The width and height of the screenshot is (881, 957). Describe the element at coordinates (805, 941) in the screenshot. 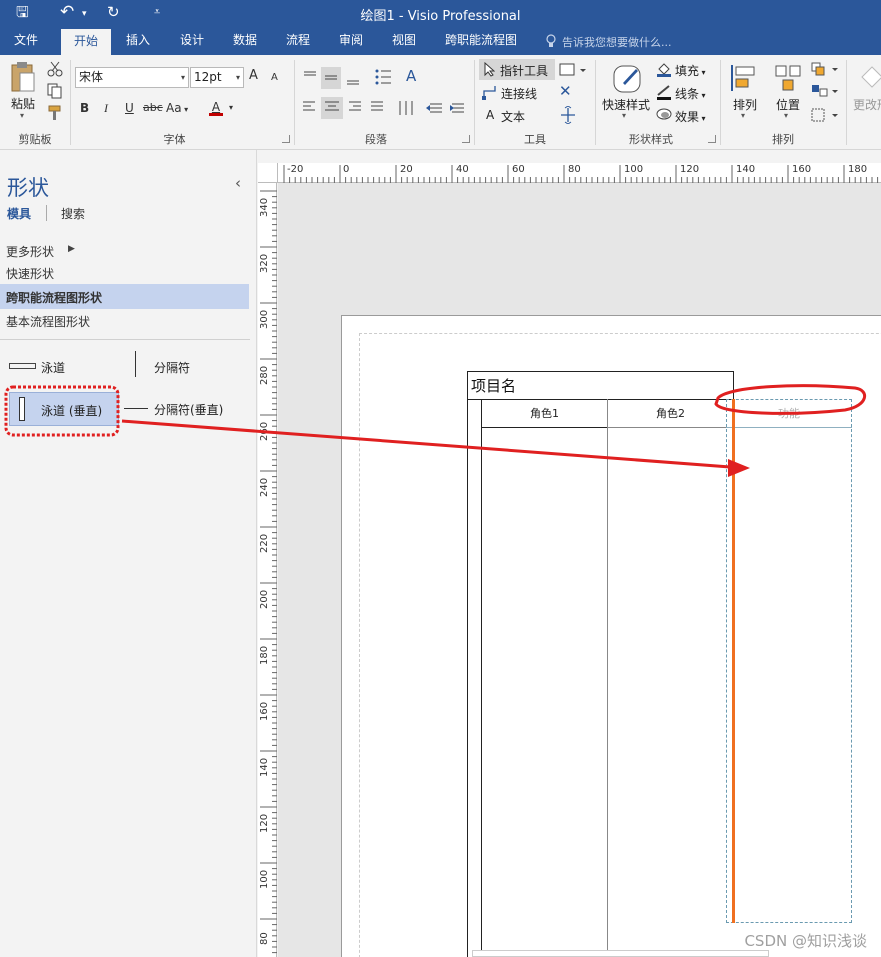

I see `watermark: CSDN @知识浅谈` at that location.